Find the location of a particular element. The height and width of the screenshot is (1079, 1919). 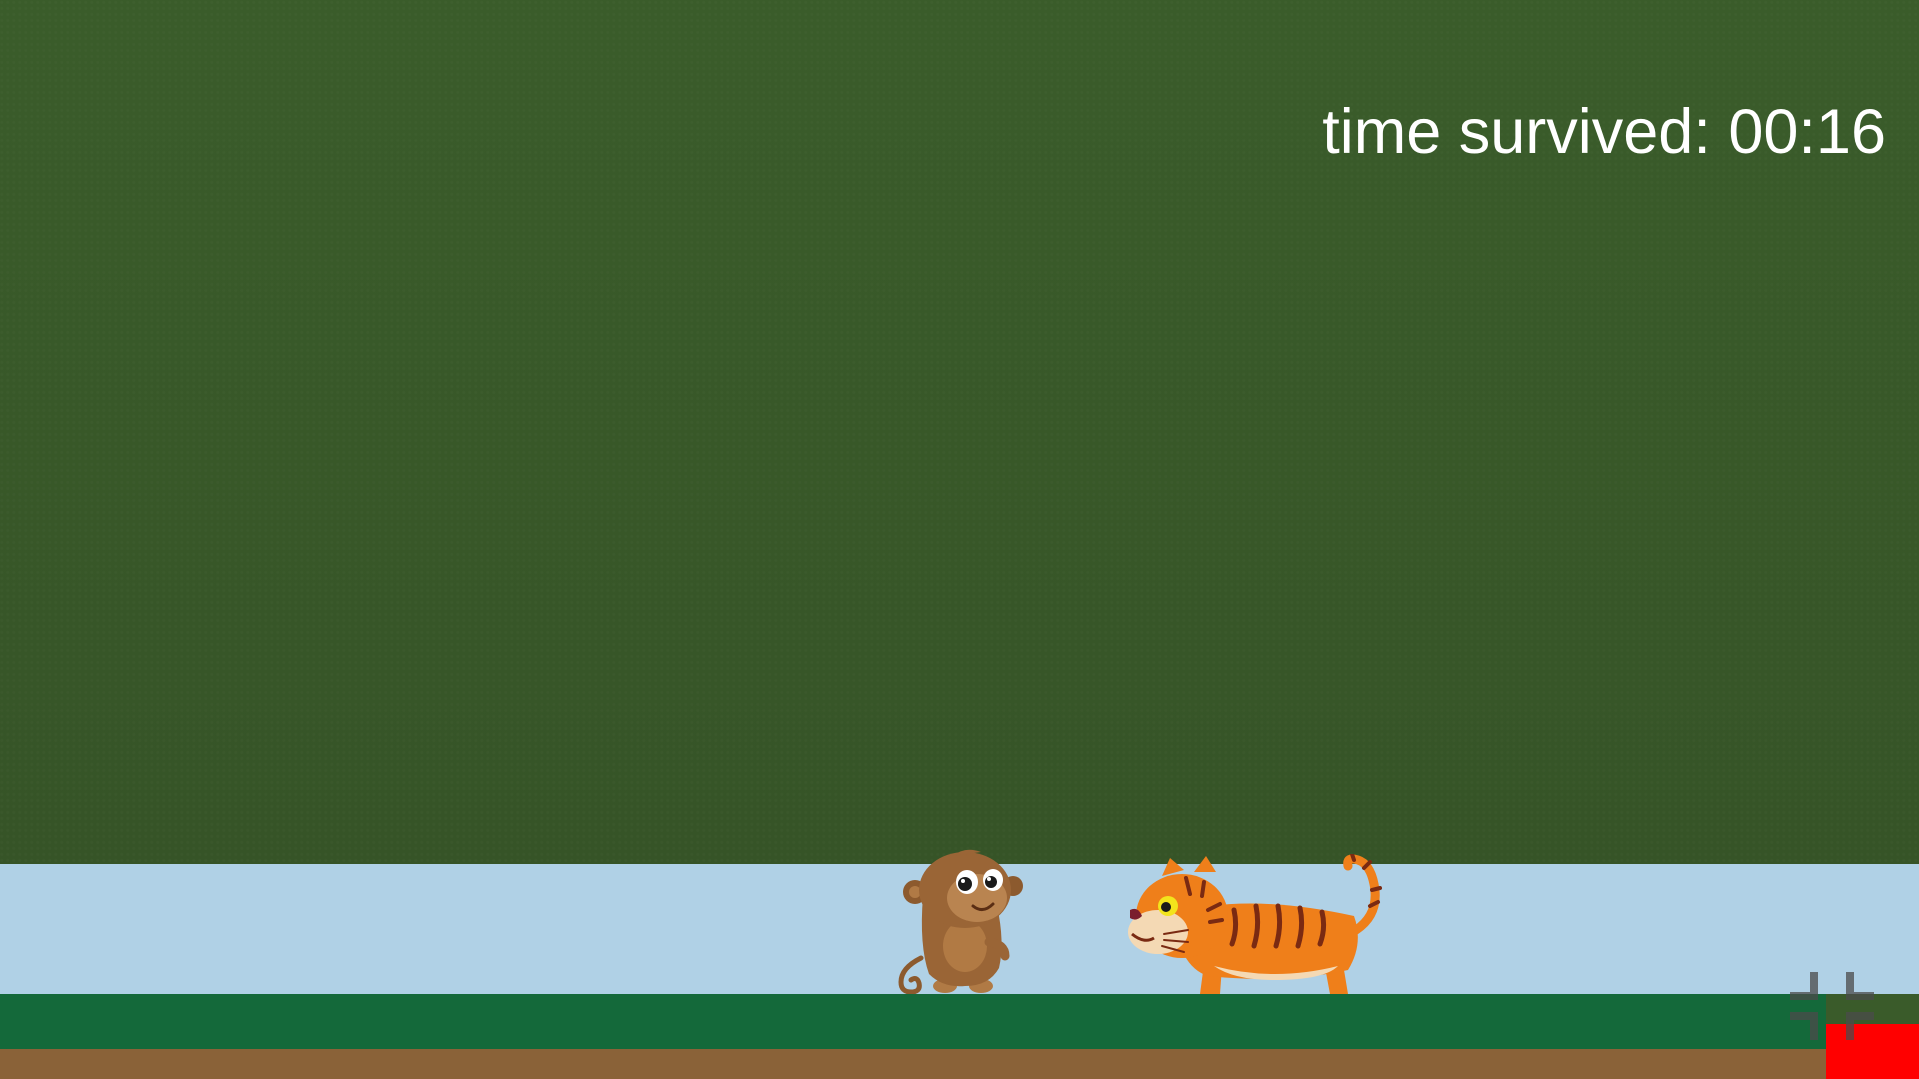

dirt-ground is located at coordinates (913, 1064).